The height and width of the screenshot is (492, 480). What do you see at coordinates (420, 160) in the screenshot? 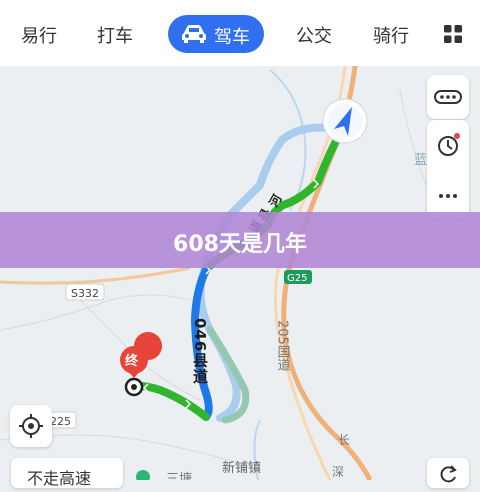
I see `edge-label-top: 蓝` at bounding box center [420, 160].